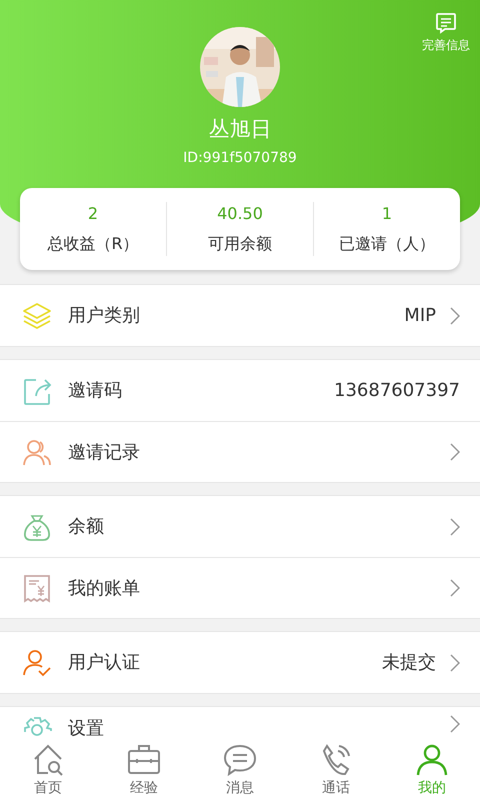  Describe the element at coordinates (240, 244) in the screenshot. I see `stat-label: 可用余额` at that location.